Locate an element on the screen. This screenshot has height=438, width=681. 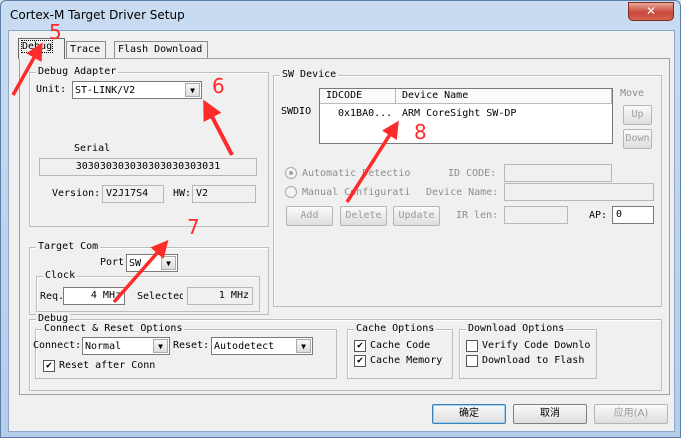
annotation-number-5: 5 is located at coordinates (55, 32).